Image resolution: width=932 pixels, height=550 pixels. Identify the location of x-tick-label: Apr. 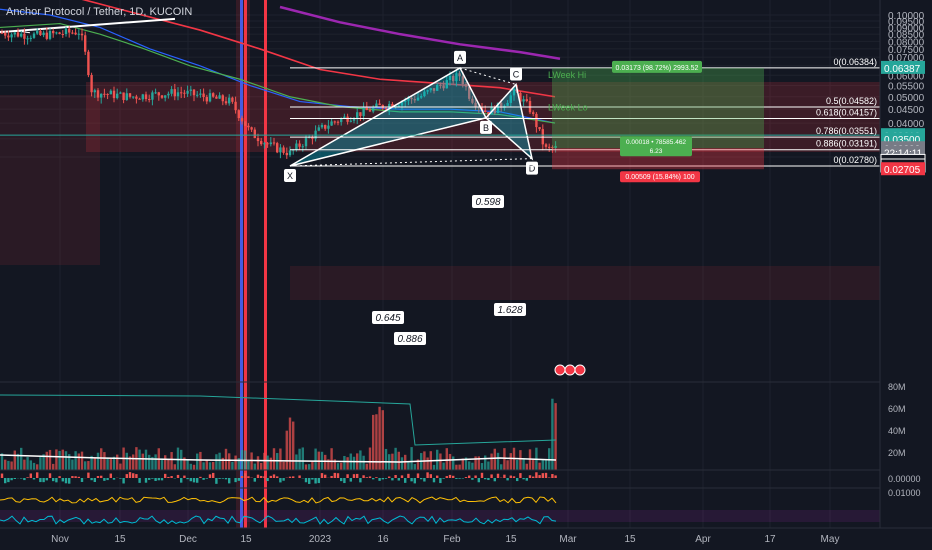
(703, 539).